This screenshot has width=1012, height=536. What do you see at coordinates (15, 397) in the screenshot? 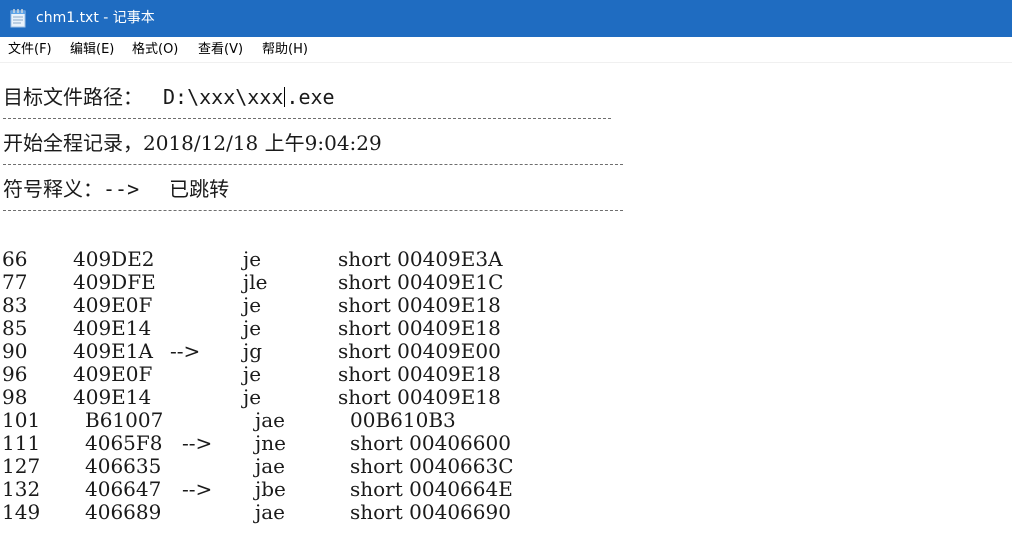
I see `row-num: 98` at bounding box center [15, 397].